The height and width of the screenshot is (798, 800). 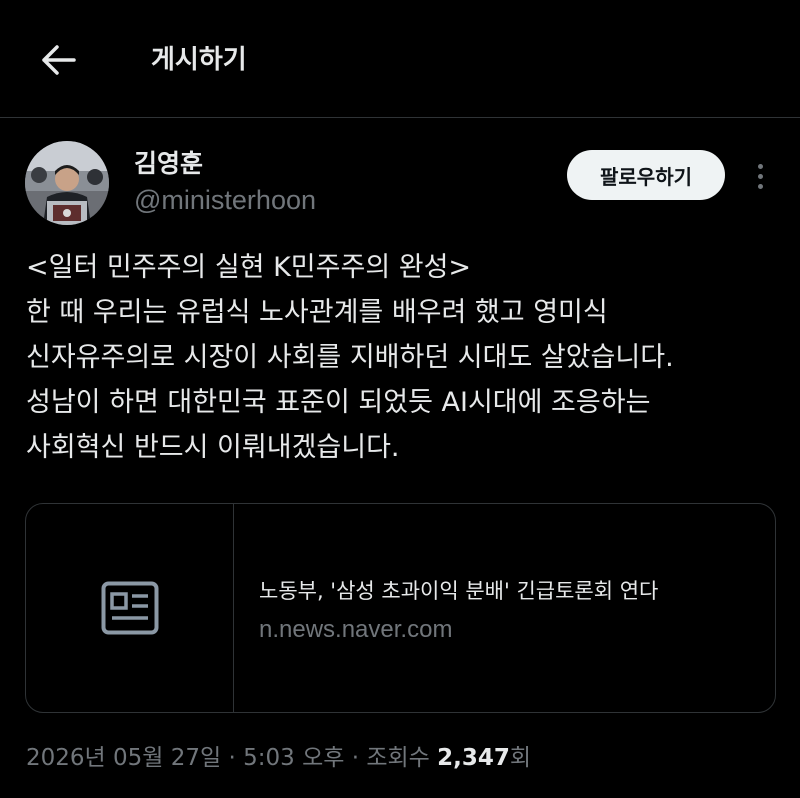 What do you see at coordinates (760, 166) in the screenshot?
I see `more-vertical-icon` at bounding box center [760, 166].